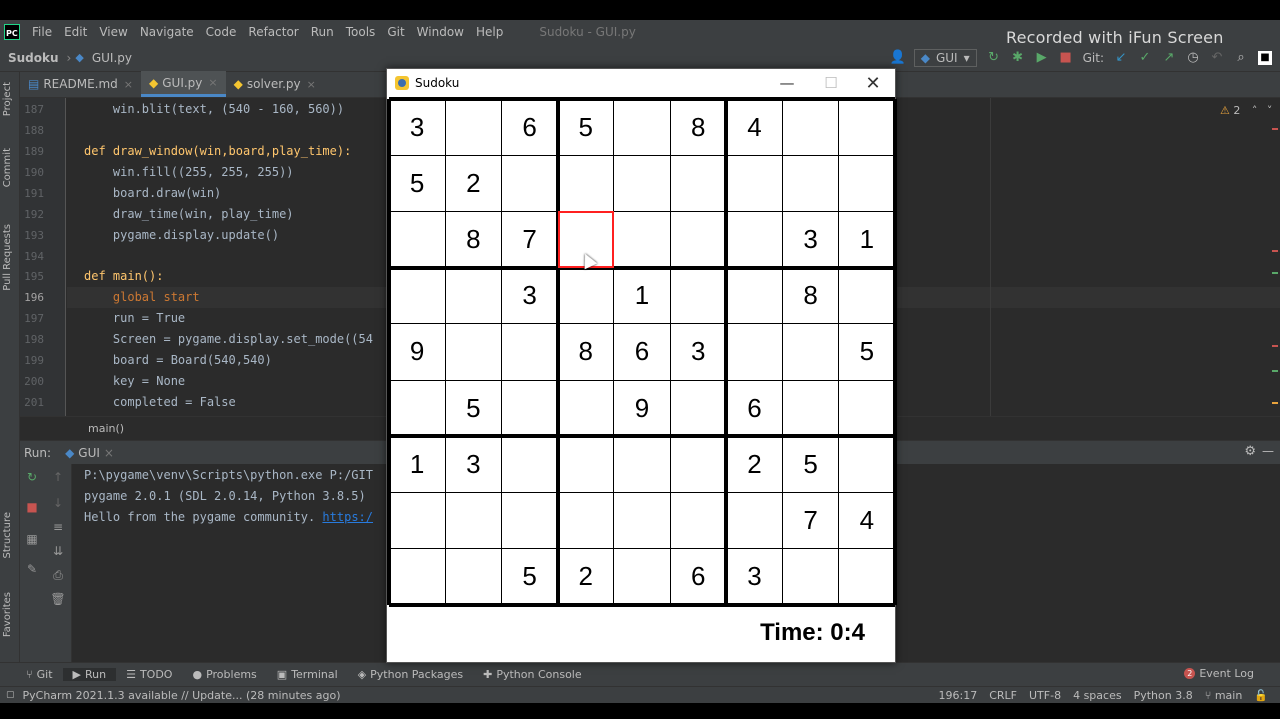 The height and width of the screenshot is (719, 1280). What do you see at coordinates (32, 539) in the screenshot?
I see `layout-icon: ▦` at bounding box center [32, 539].